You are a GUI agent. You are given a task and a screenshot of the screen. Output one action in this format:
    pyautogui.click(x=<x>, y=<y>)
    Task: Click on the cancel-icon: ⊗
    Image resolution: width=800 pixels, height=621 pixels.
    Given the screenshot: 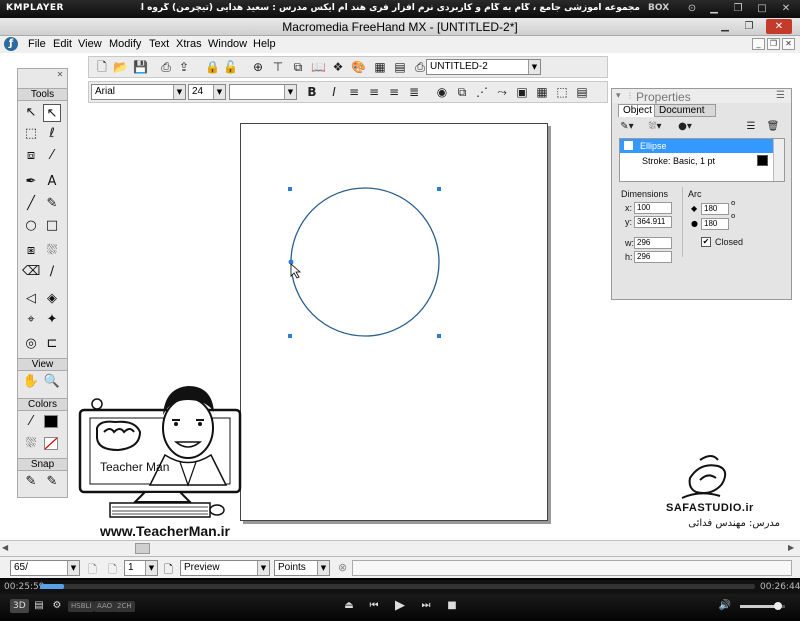 What is the action you would take?
    pyautogui.click(x=342, y=567)
    